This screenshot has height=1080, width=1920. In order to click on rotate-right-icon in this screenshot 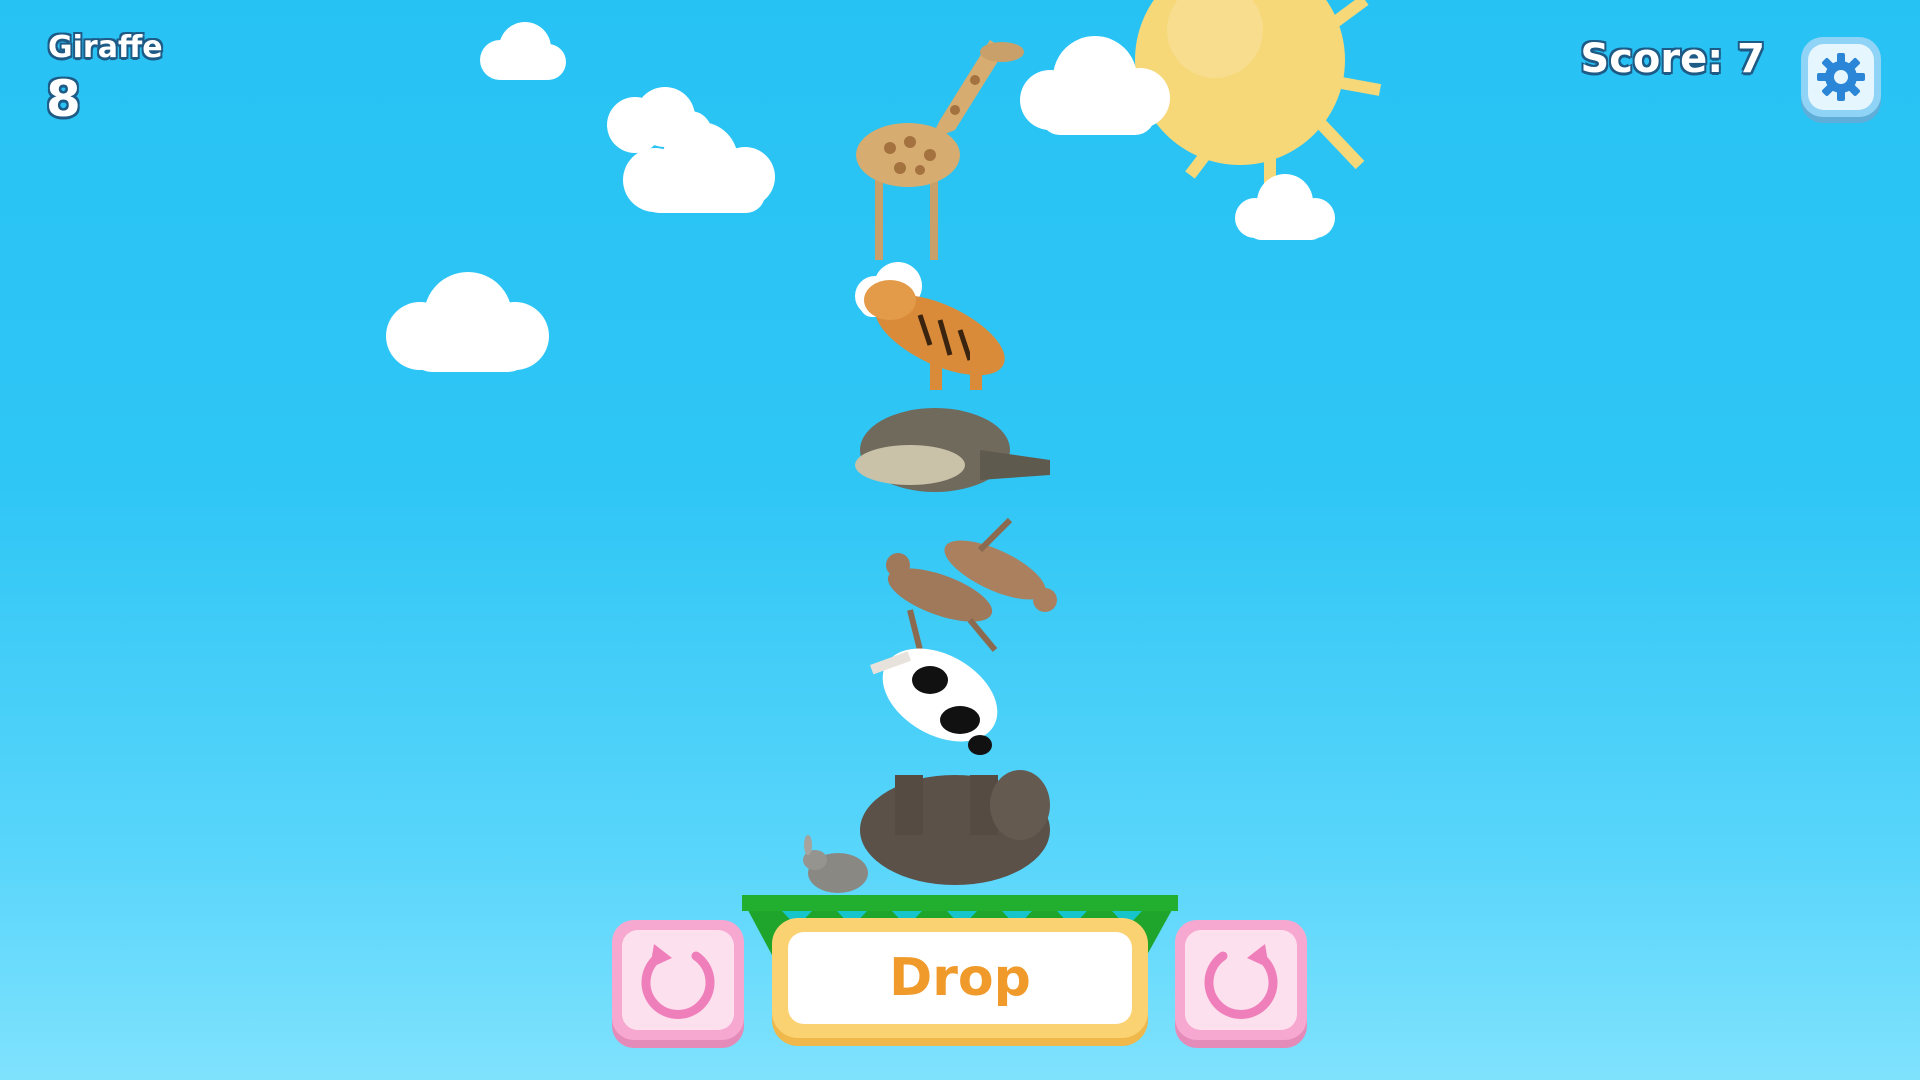, I will do `click(1241, 981)`.